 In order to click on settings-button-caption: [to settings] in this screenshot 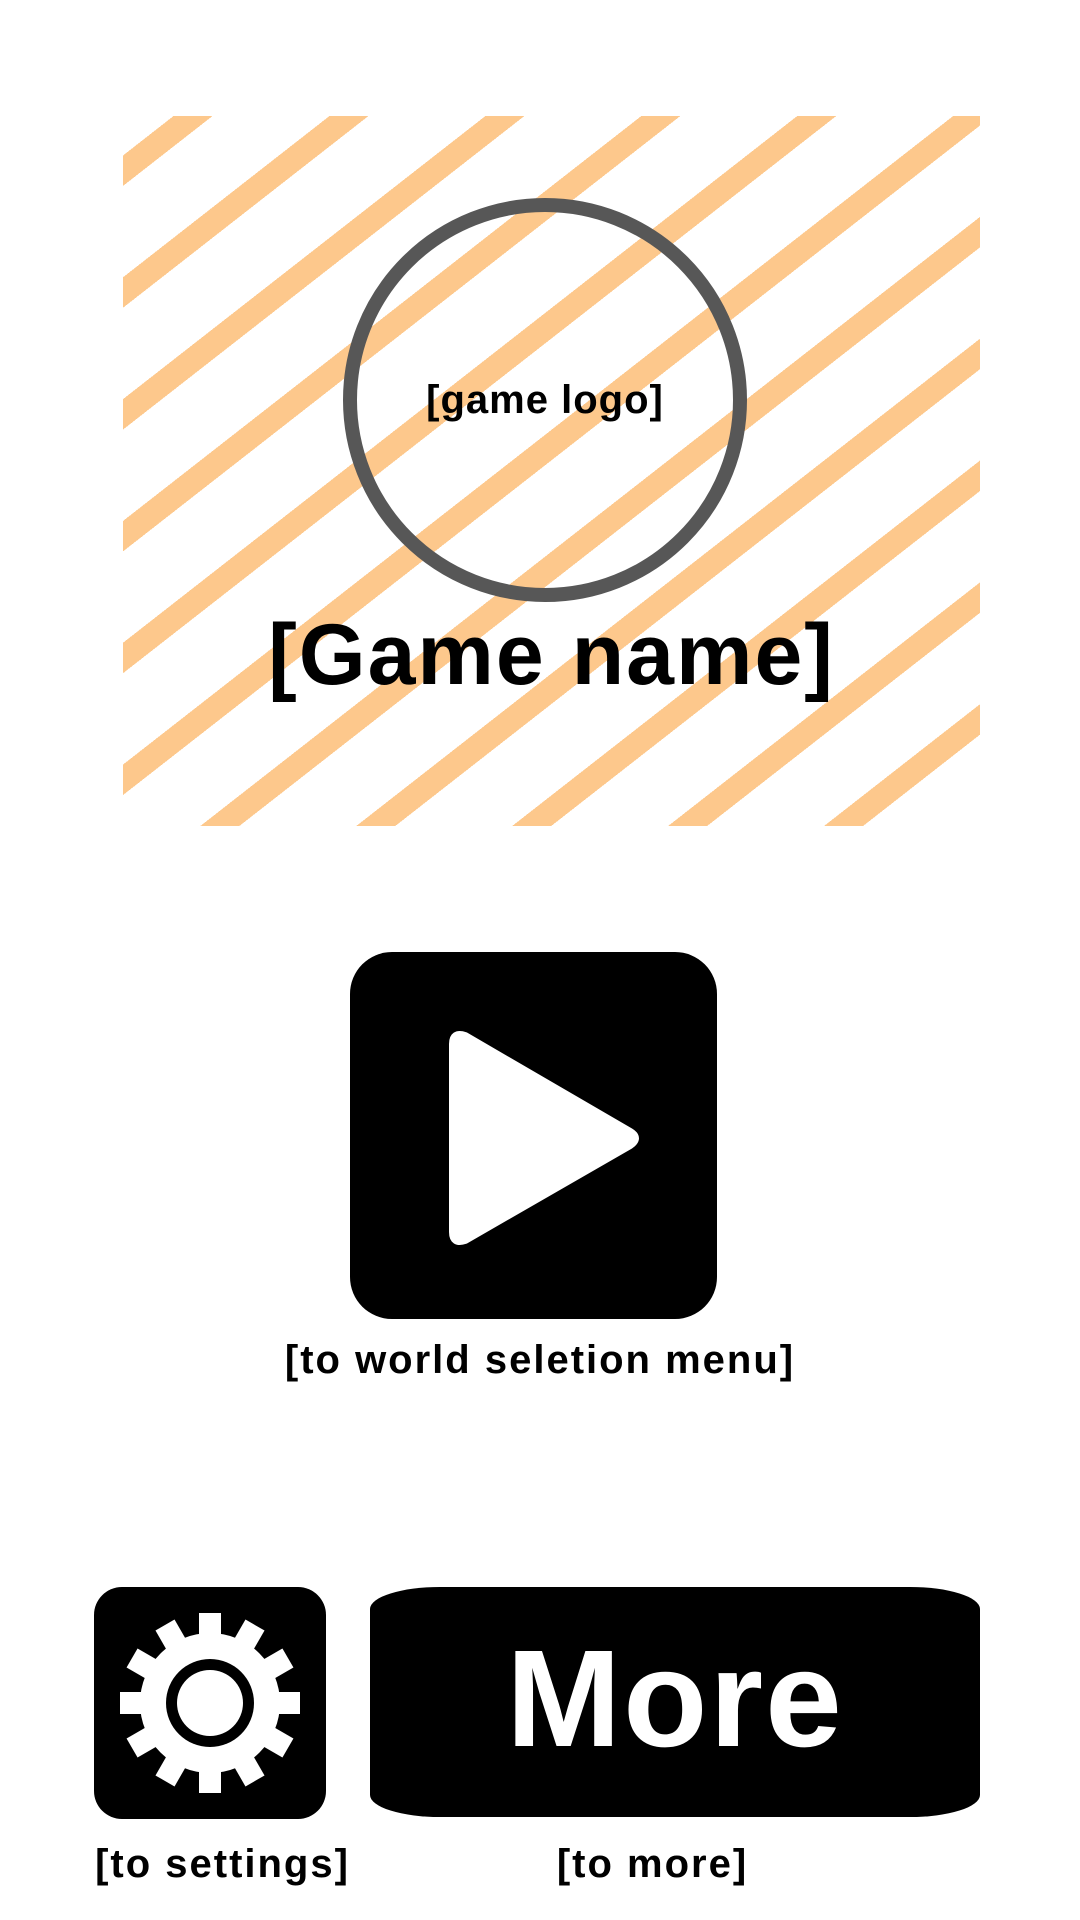, I will do `click(222, 1864)`.